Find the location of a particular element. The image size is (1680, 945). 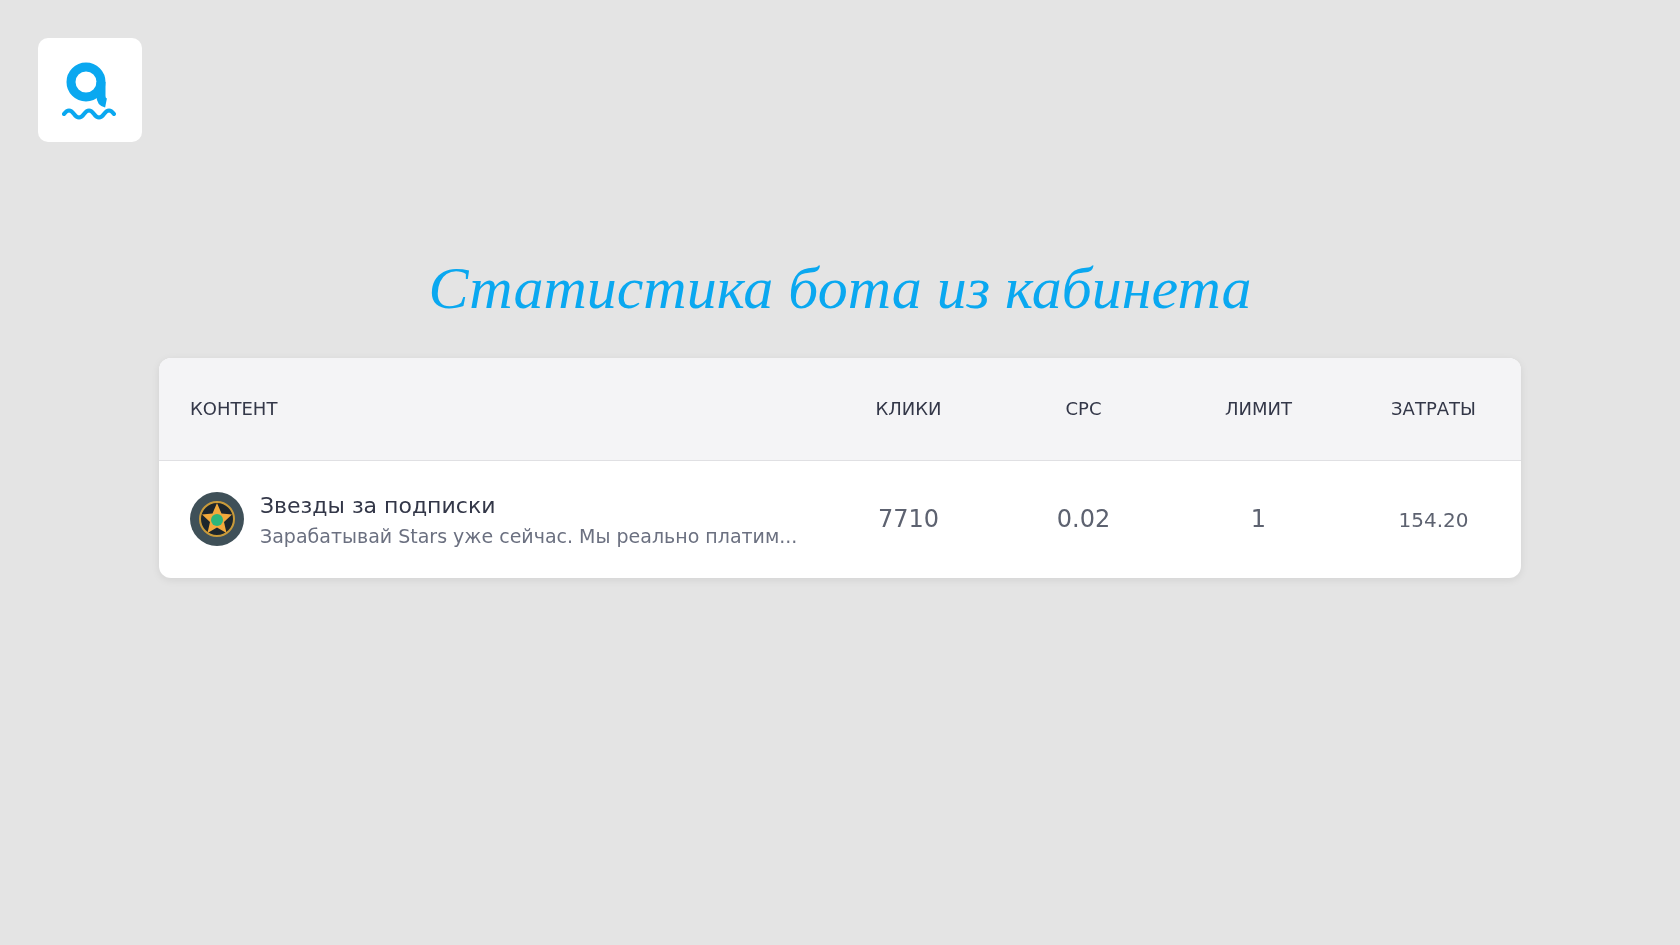

column-header: КОНТЕНТ is located at coordinates (234, 409).